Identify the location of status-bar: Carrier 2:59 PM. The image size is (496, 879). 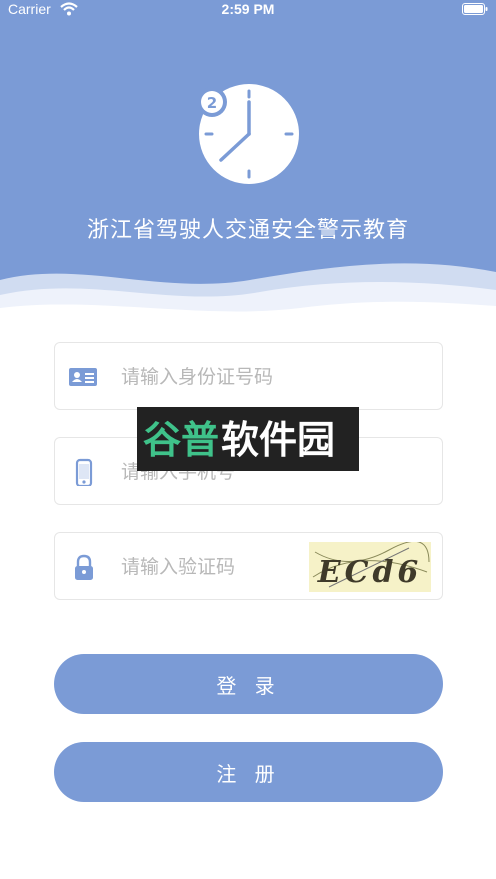
(248, 10).